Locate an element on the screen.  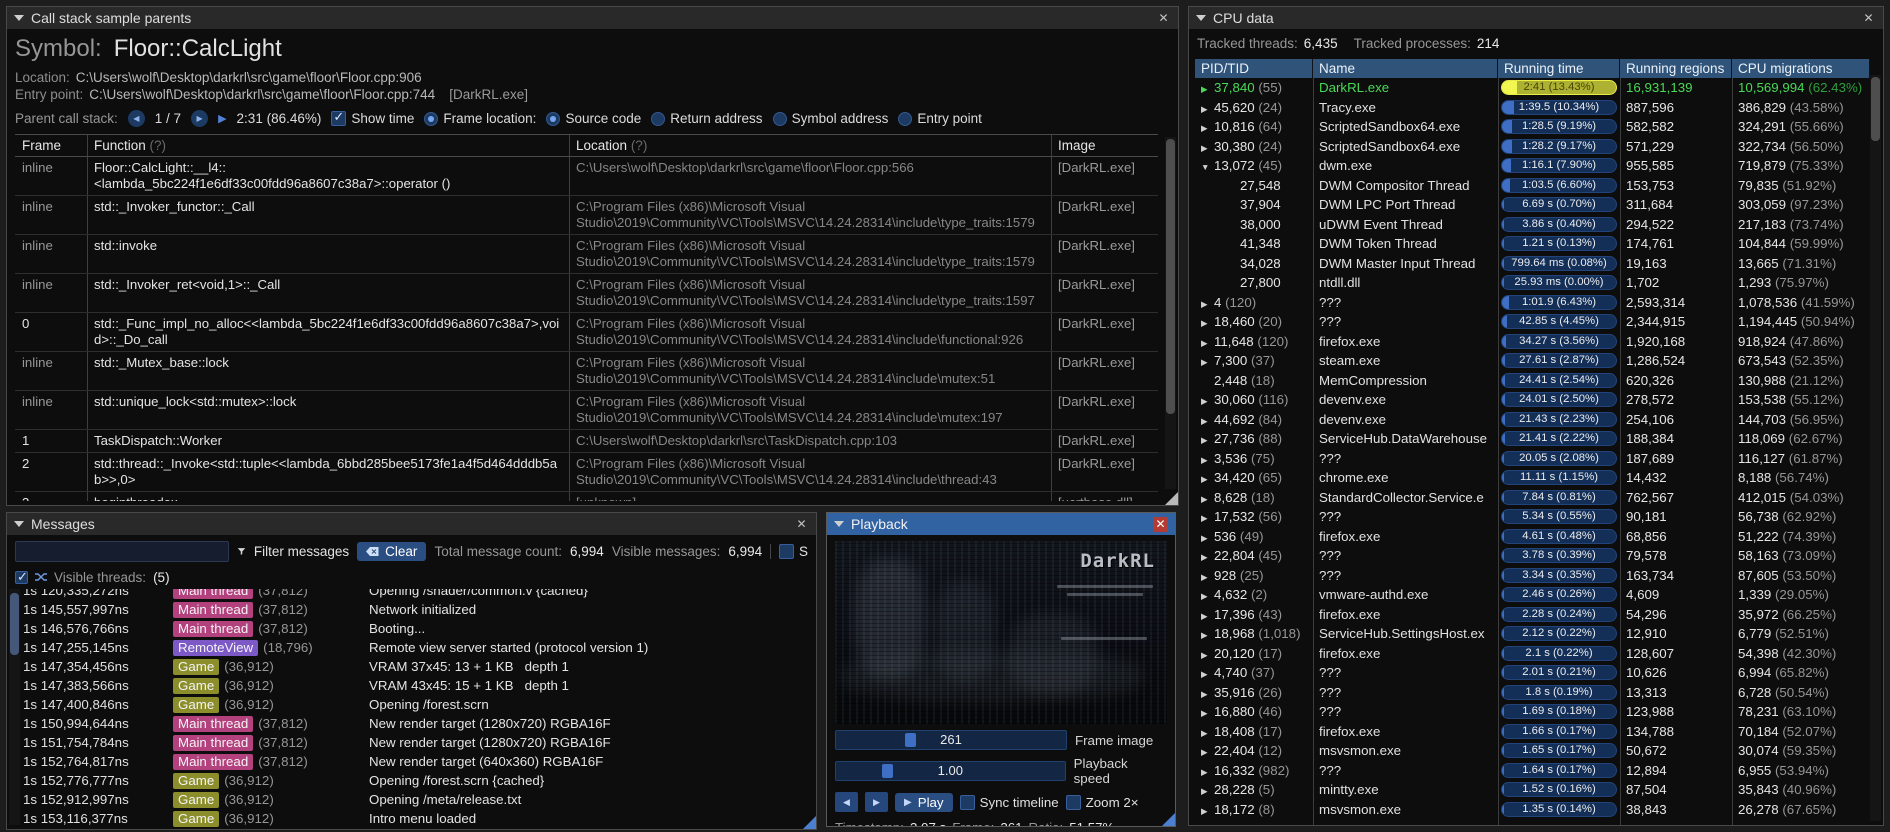
step-back-button: ◀ is located at coordinates (846, 802).